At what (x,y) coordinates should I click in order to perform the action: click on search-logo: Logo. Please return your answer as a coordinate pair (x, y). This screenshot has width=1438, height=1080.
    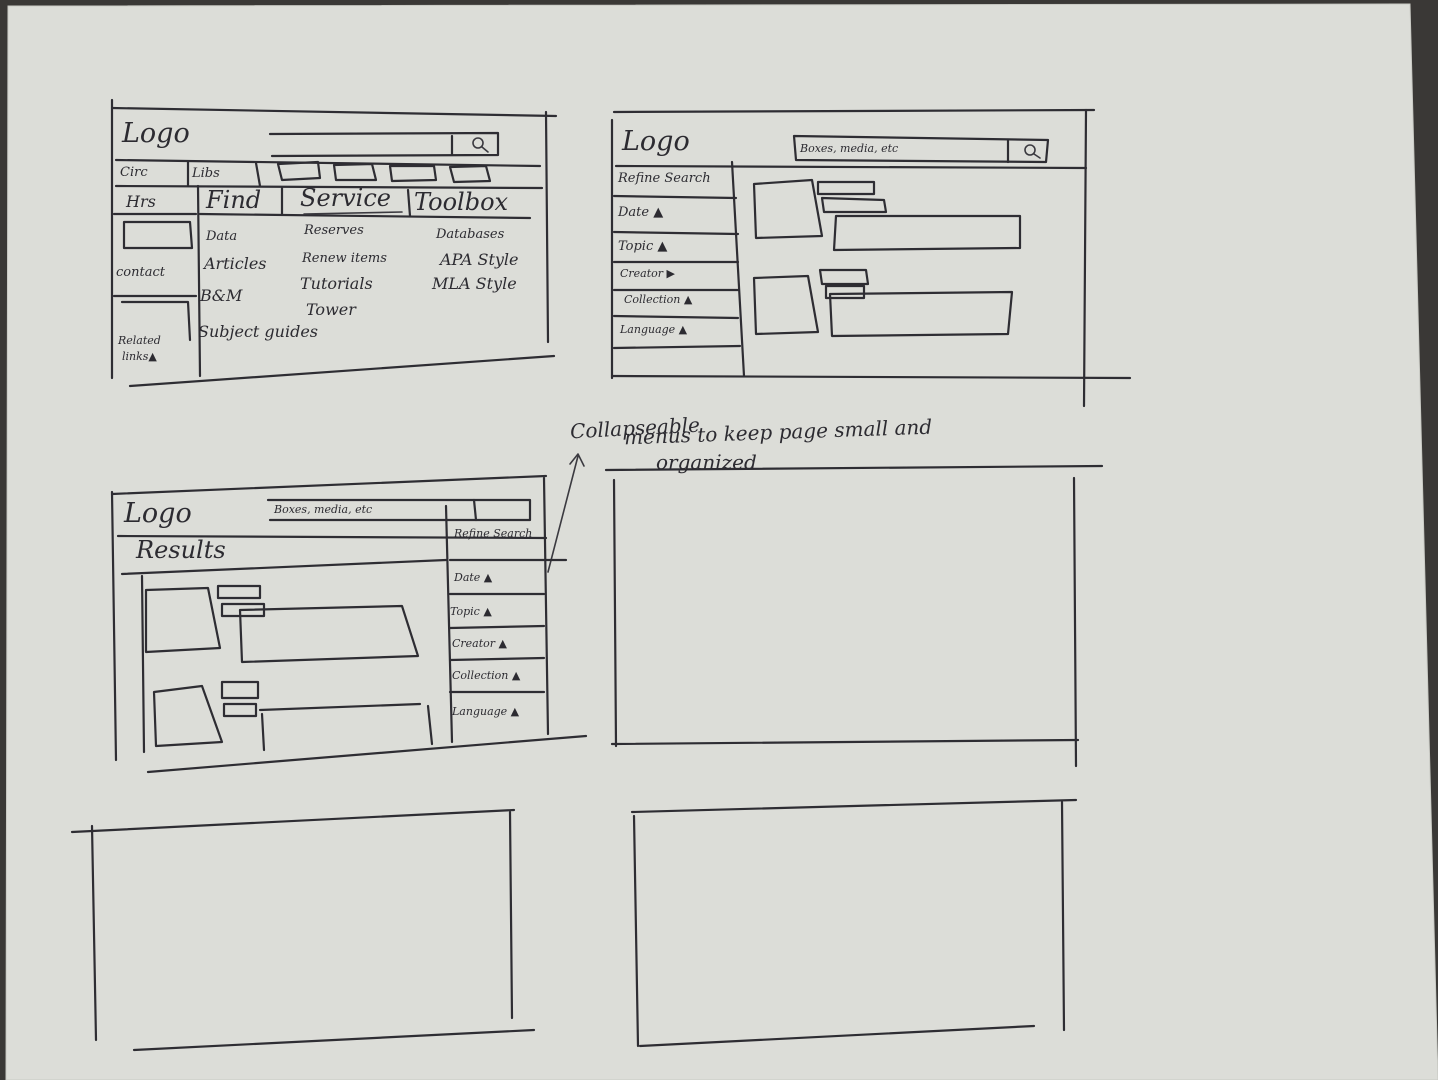
    Looking at the image, I should click on (656, 141).